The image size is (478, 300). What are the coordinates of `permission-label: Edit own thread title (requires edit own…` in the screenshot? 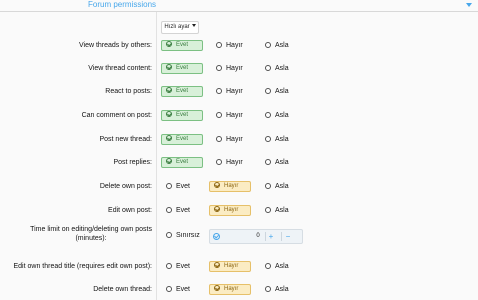 It's located at (82, 266).